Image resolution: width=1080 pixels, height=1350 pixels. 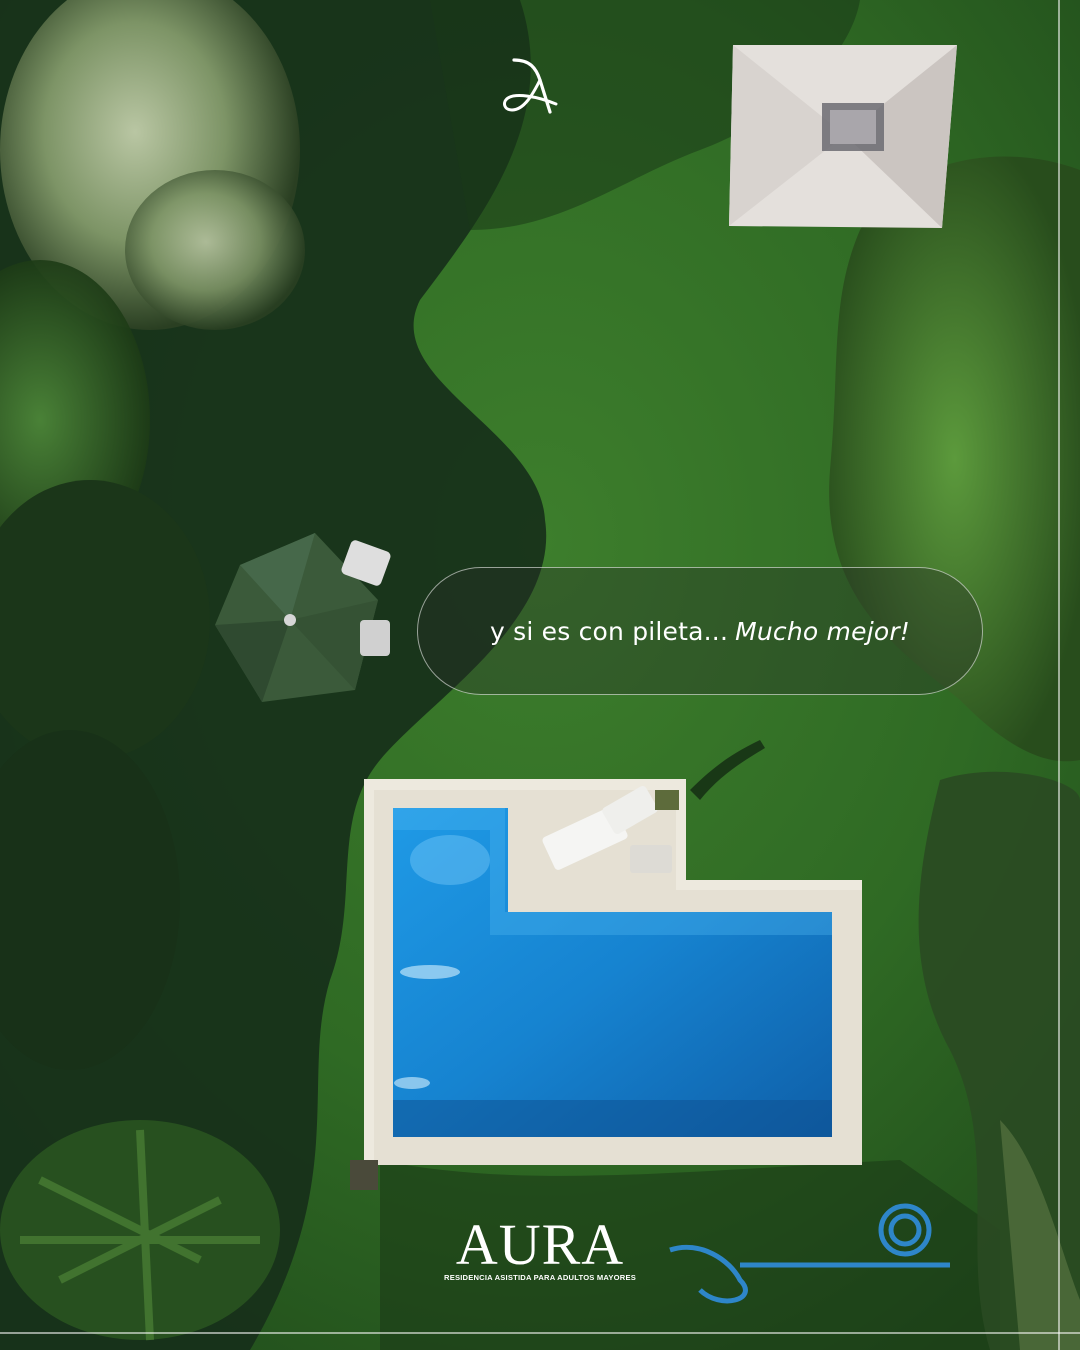 I want to click on aura-monogram-logo, so click(x=530, y=86).